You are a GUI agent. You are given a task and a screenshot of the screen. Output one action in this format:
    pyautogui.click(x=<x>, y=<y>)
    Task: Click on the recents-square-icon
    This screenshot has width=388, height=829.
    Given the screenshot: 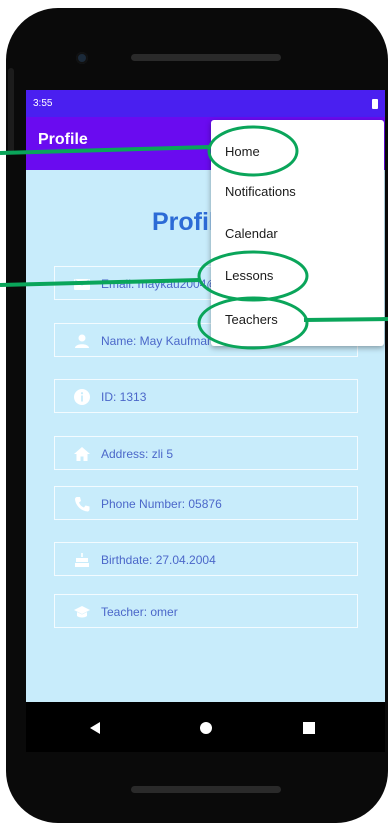 What is the action you would take?
    pyautogui.click(x=309, y=728)
    